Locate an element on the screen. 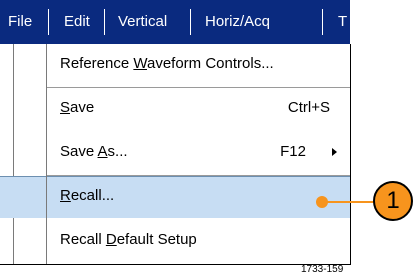 This screenshot has height=278, width=417. menu-file: File is located at coordinates (20, 22).